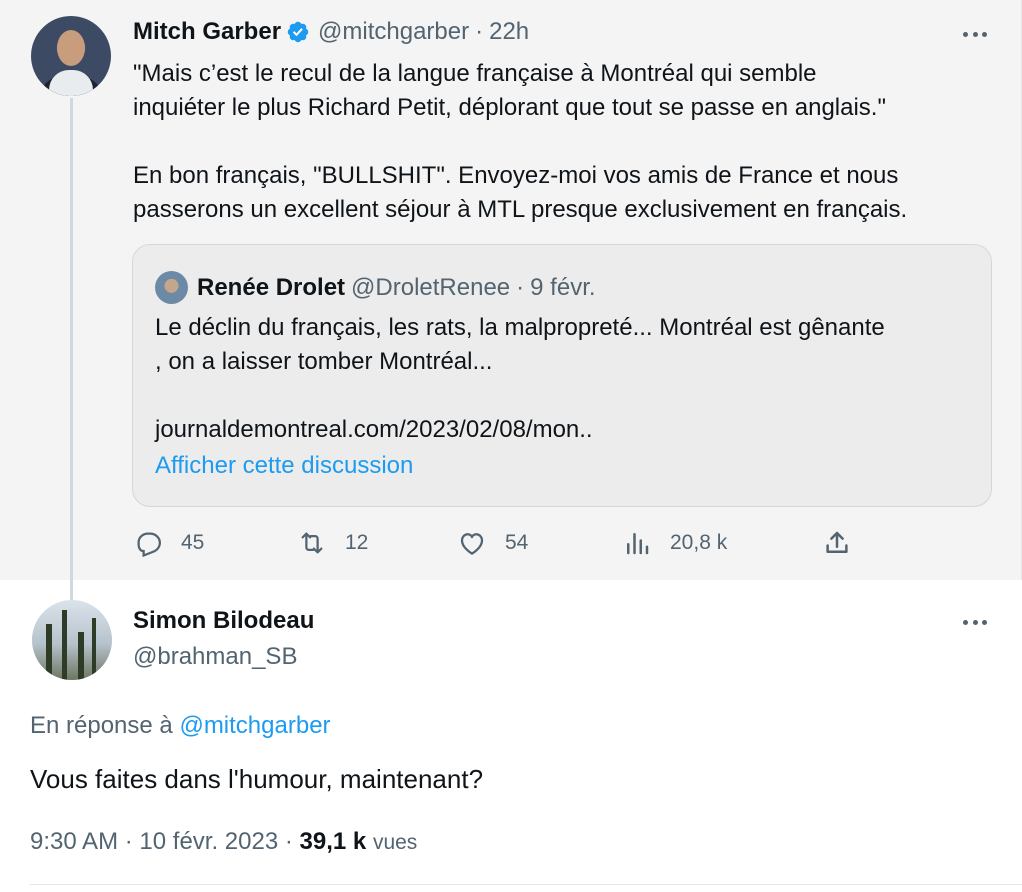 The height and width of the screenshot is (892, 1022). Describe the element at coordinates (492, 543) in the screenshot. I see `like-button: 54` at that location.